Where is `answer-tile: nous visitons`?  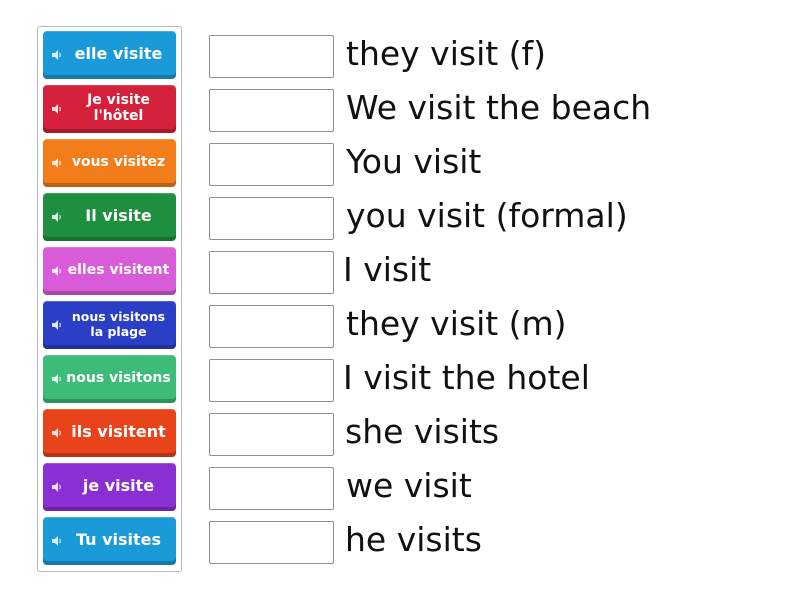 answer-tile: nous visitons is located at coordinates (109, 379).